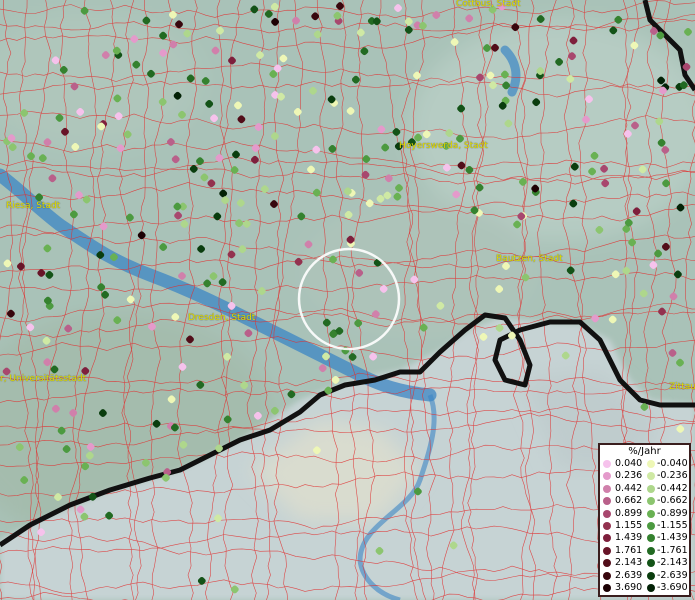  What do you see at coordinates (629, 538) in the screenshot?
I see `legend-value-positive: 1.439` at bounding box center [629, 538].